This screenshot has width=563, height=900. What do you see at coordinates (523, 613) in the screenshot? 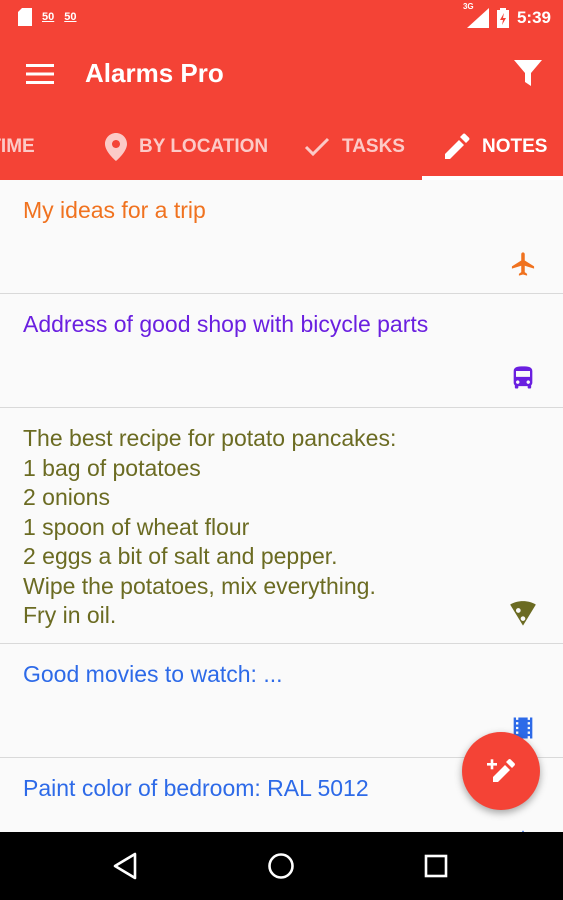
I see `pizza-slice-icon` at bounding box center [523, 613].